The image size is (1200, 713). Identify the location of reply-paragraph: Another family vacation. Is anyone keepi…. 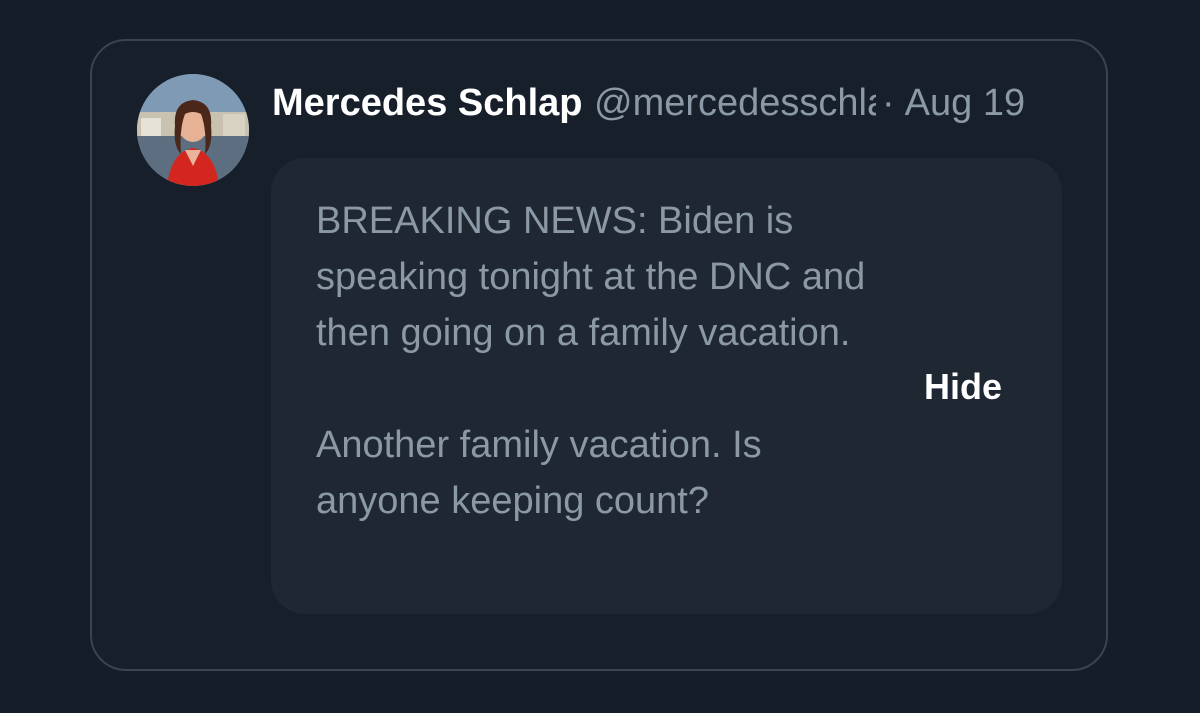
(539, 473).